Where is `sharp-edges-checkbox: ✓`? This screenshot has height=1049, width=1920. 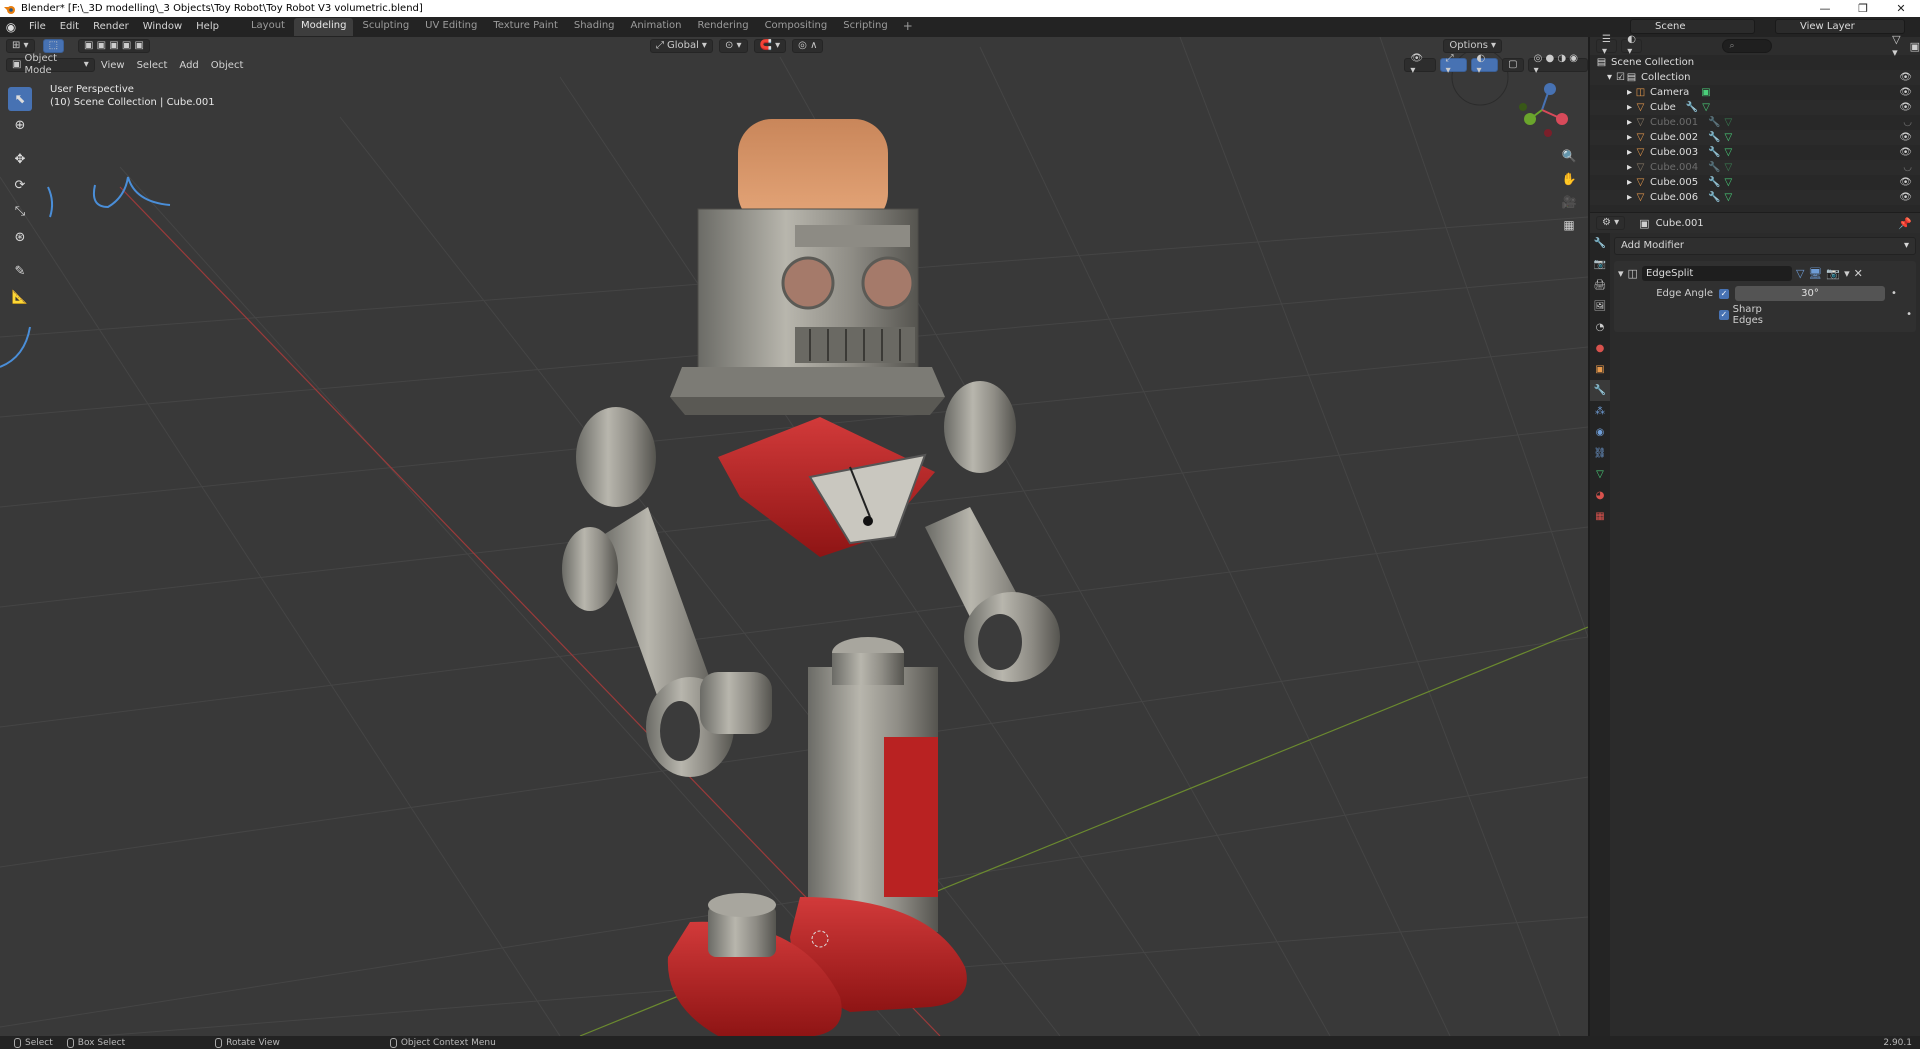
sharp-edges-checkbox: ✓ is located at coordinates (1724, 314).